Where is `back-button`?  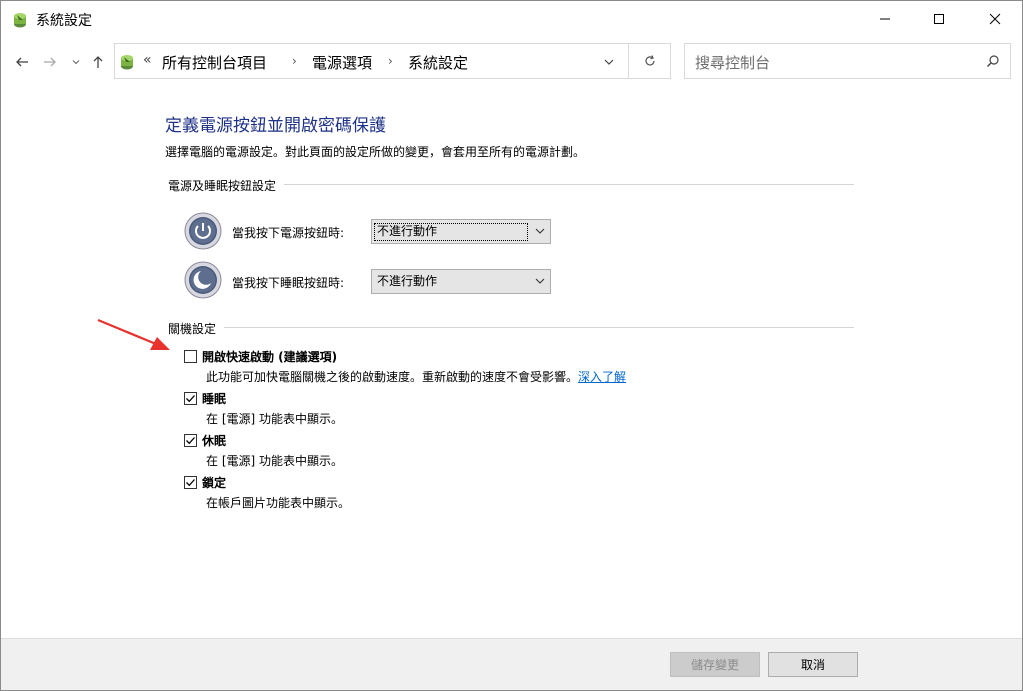 back-button is located at coordinates (22, 62).